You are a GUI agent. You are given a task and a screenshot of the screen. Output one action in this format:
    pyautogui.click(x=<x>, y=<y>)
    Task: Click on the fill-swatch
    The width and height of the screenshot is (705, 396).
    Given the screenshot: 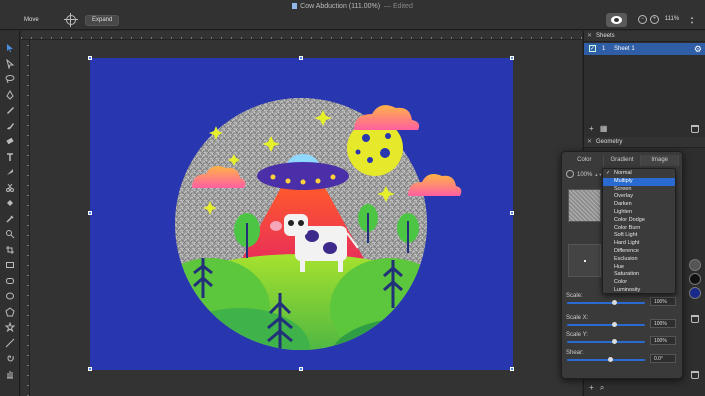 What is the action you would take?
    pyautogui.click(x=695, y=265)
    